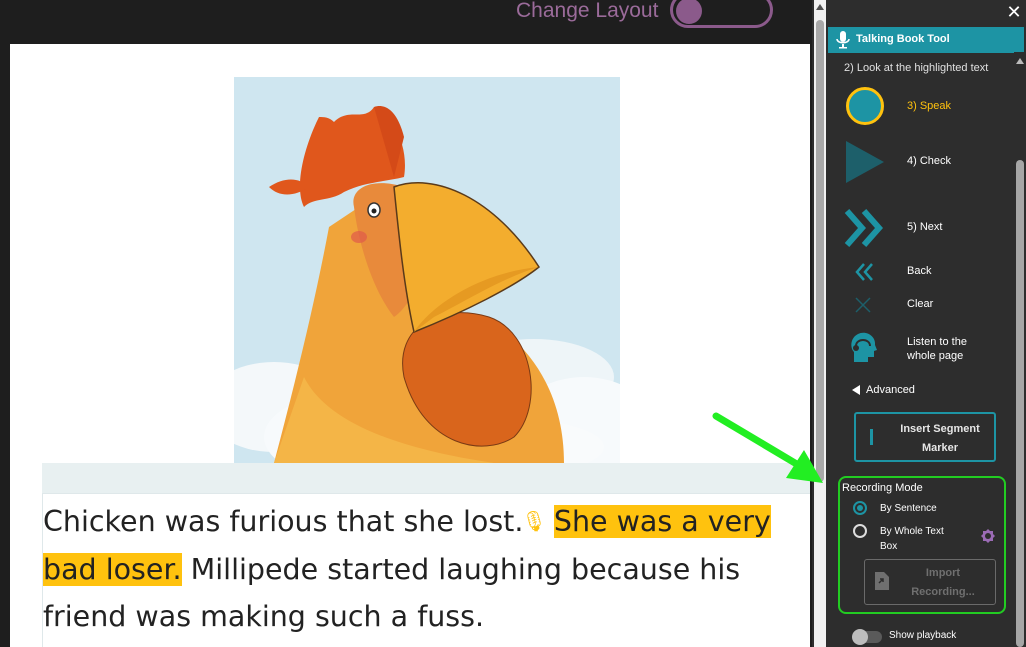  What do you see at coordinates (767, 447) in the screenshot?
I see `annotation-arrow-icon` at bounding box center [767, 447].